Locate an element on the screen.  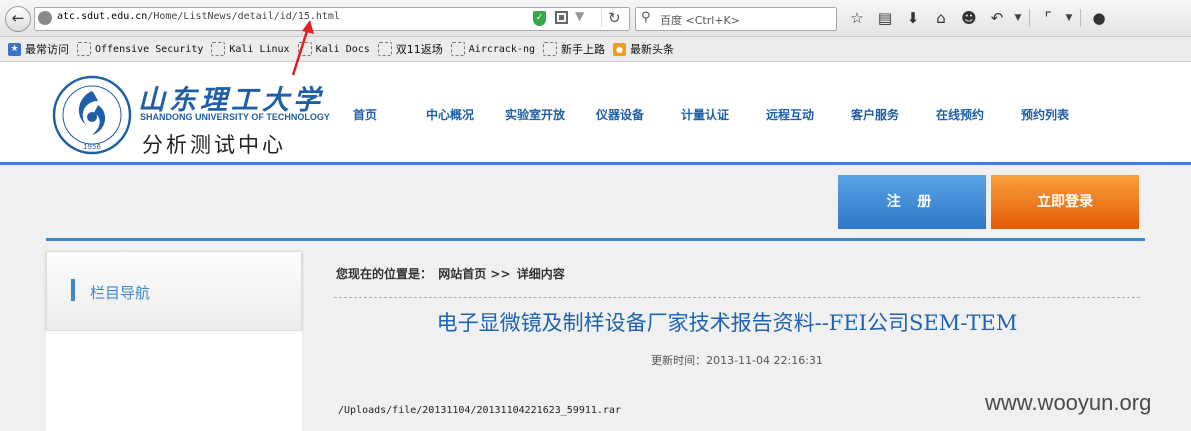
content-divider is located at coordinates (595, 239).